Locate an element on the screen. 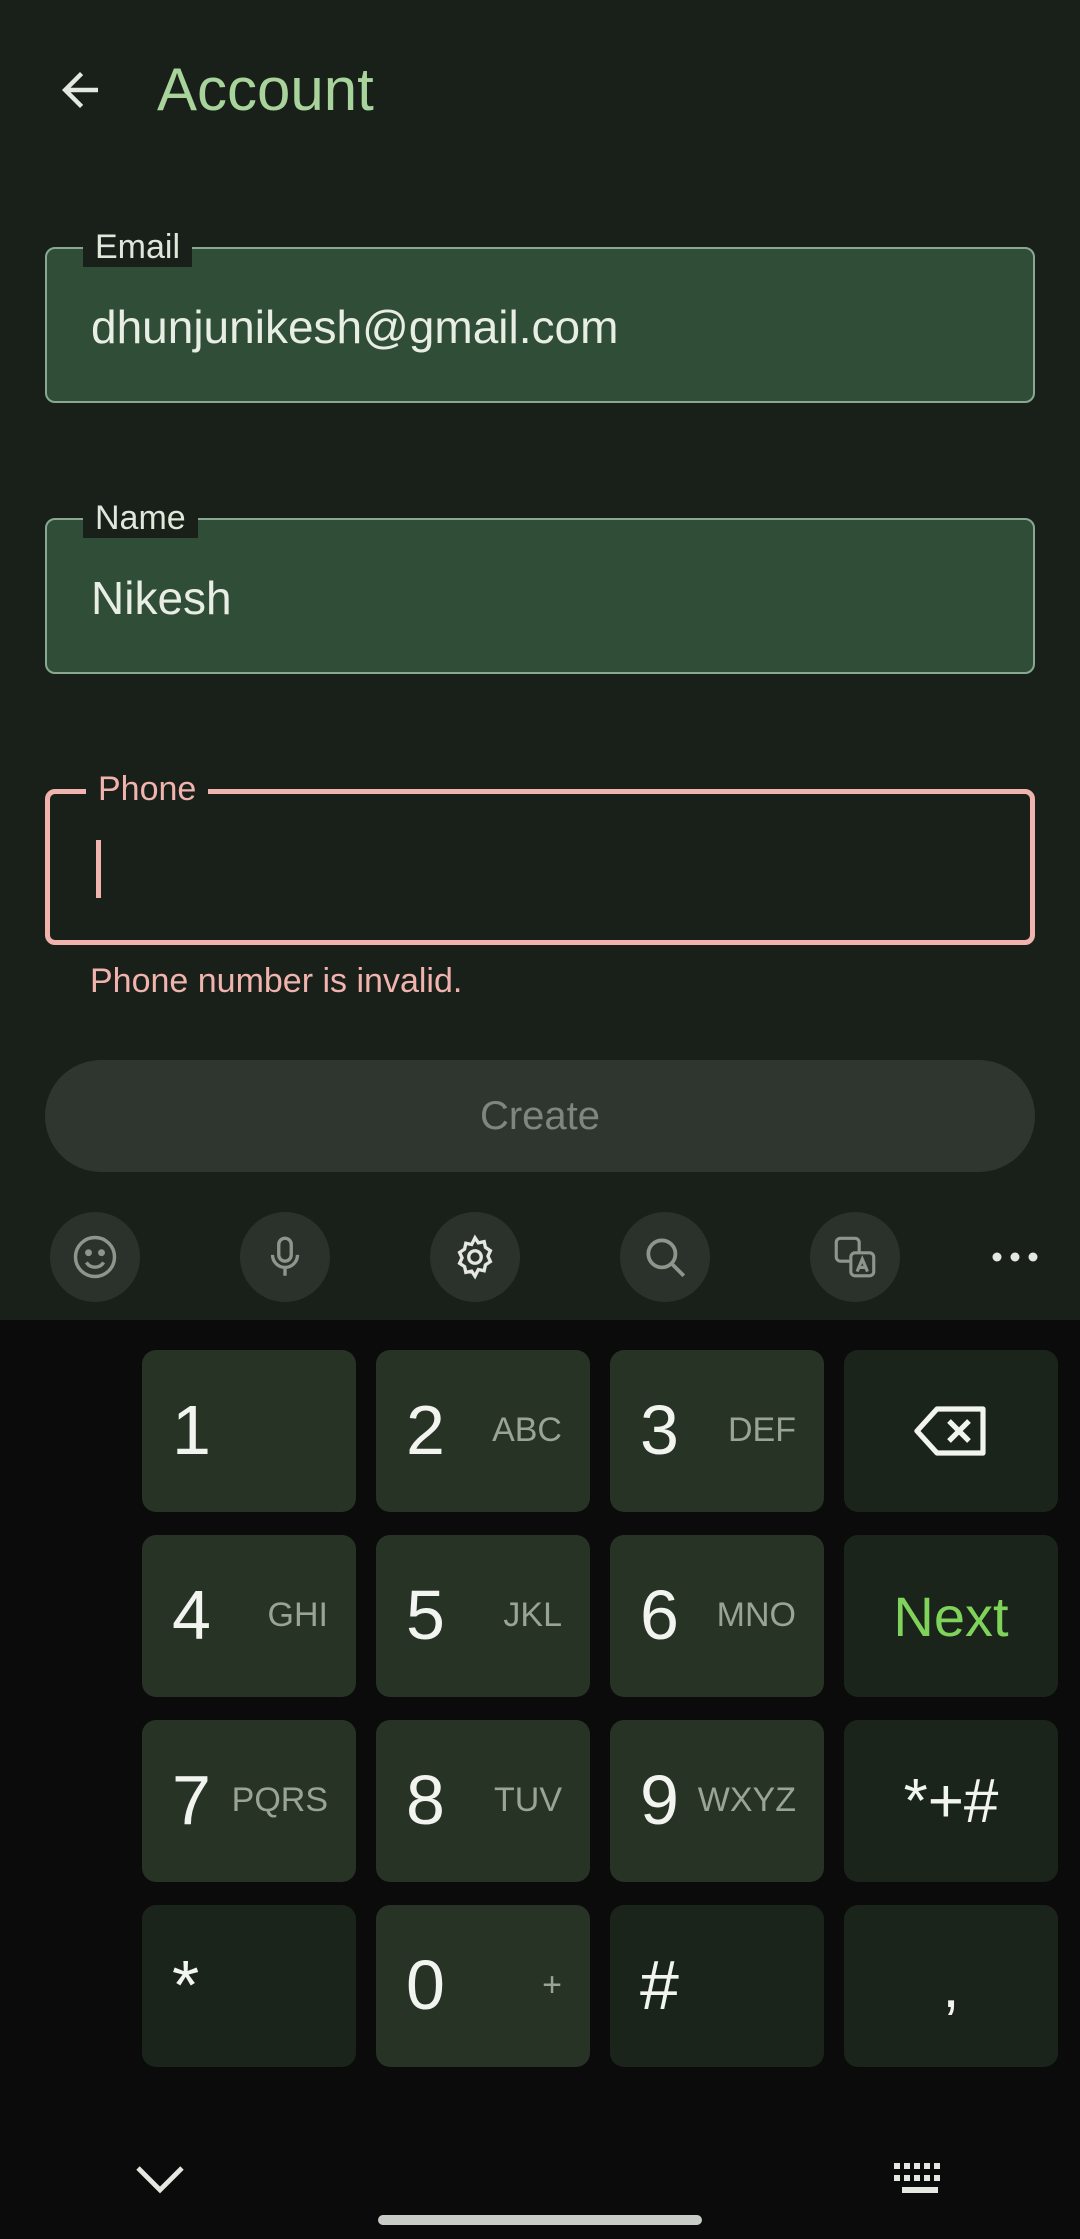 This screenshot has width=1080, height=2239. name-label: Name is located at coordinates (140, 518).